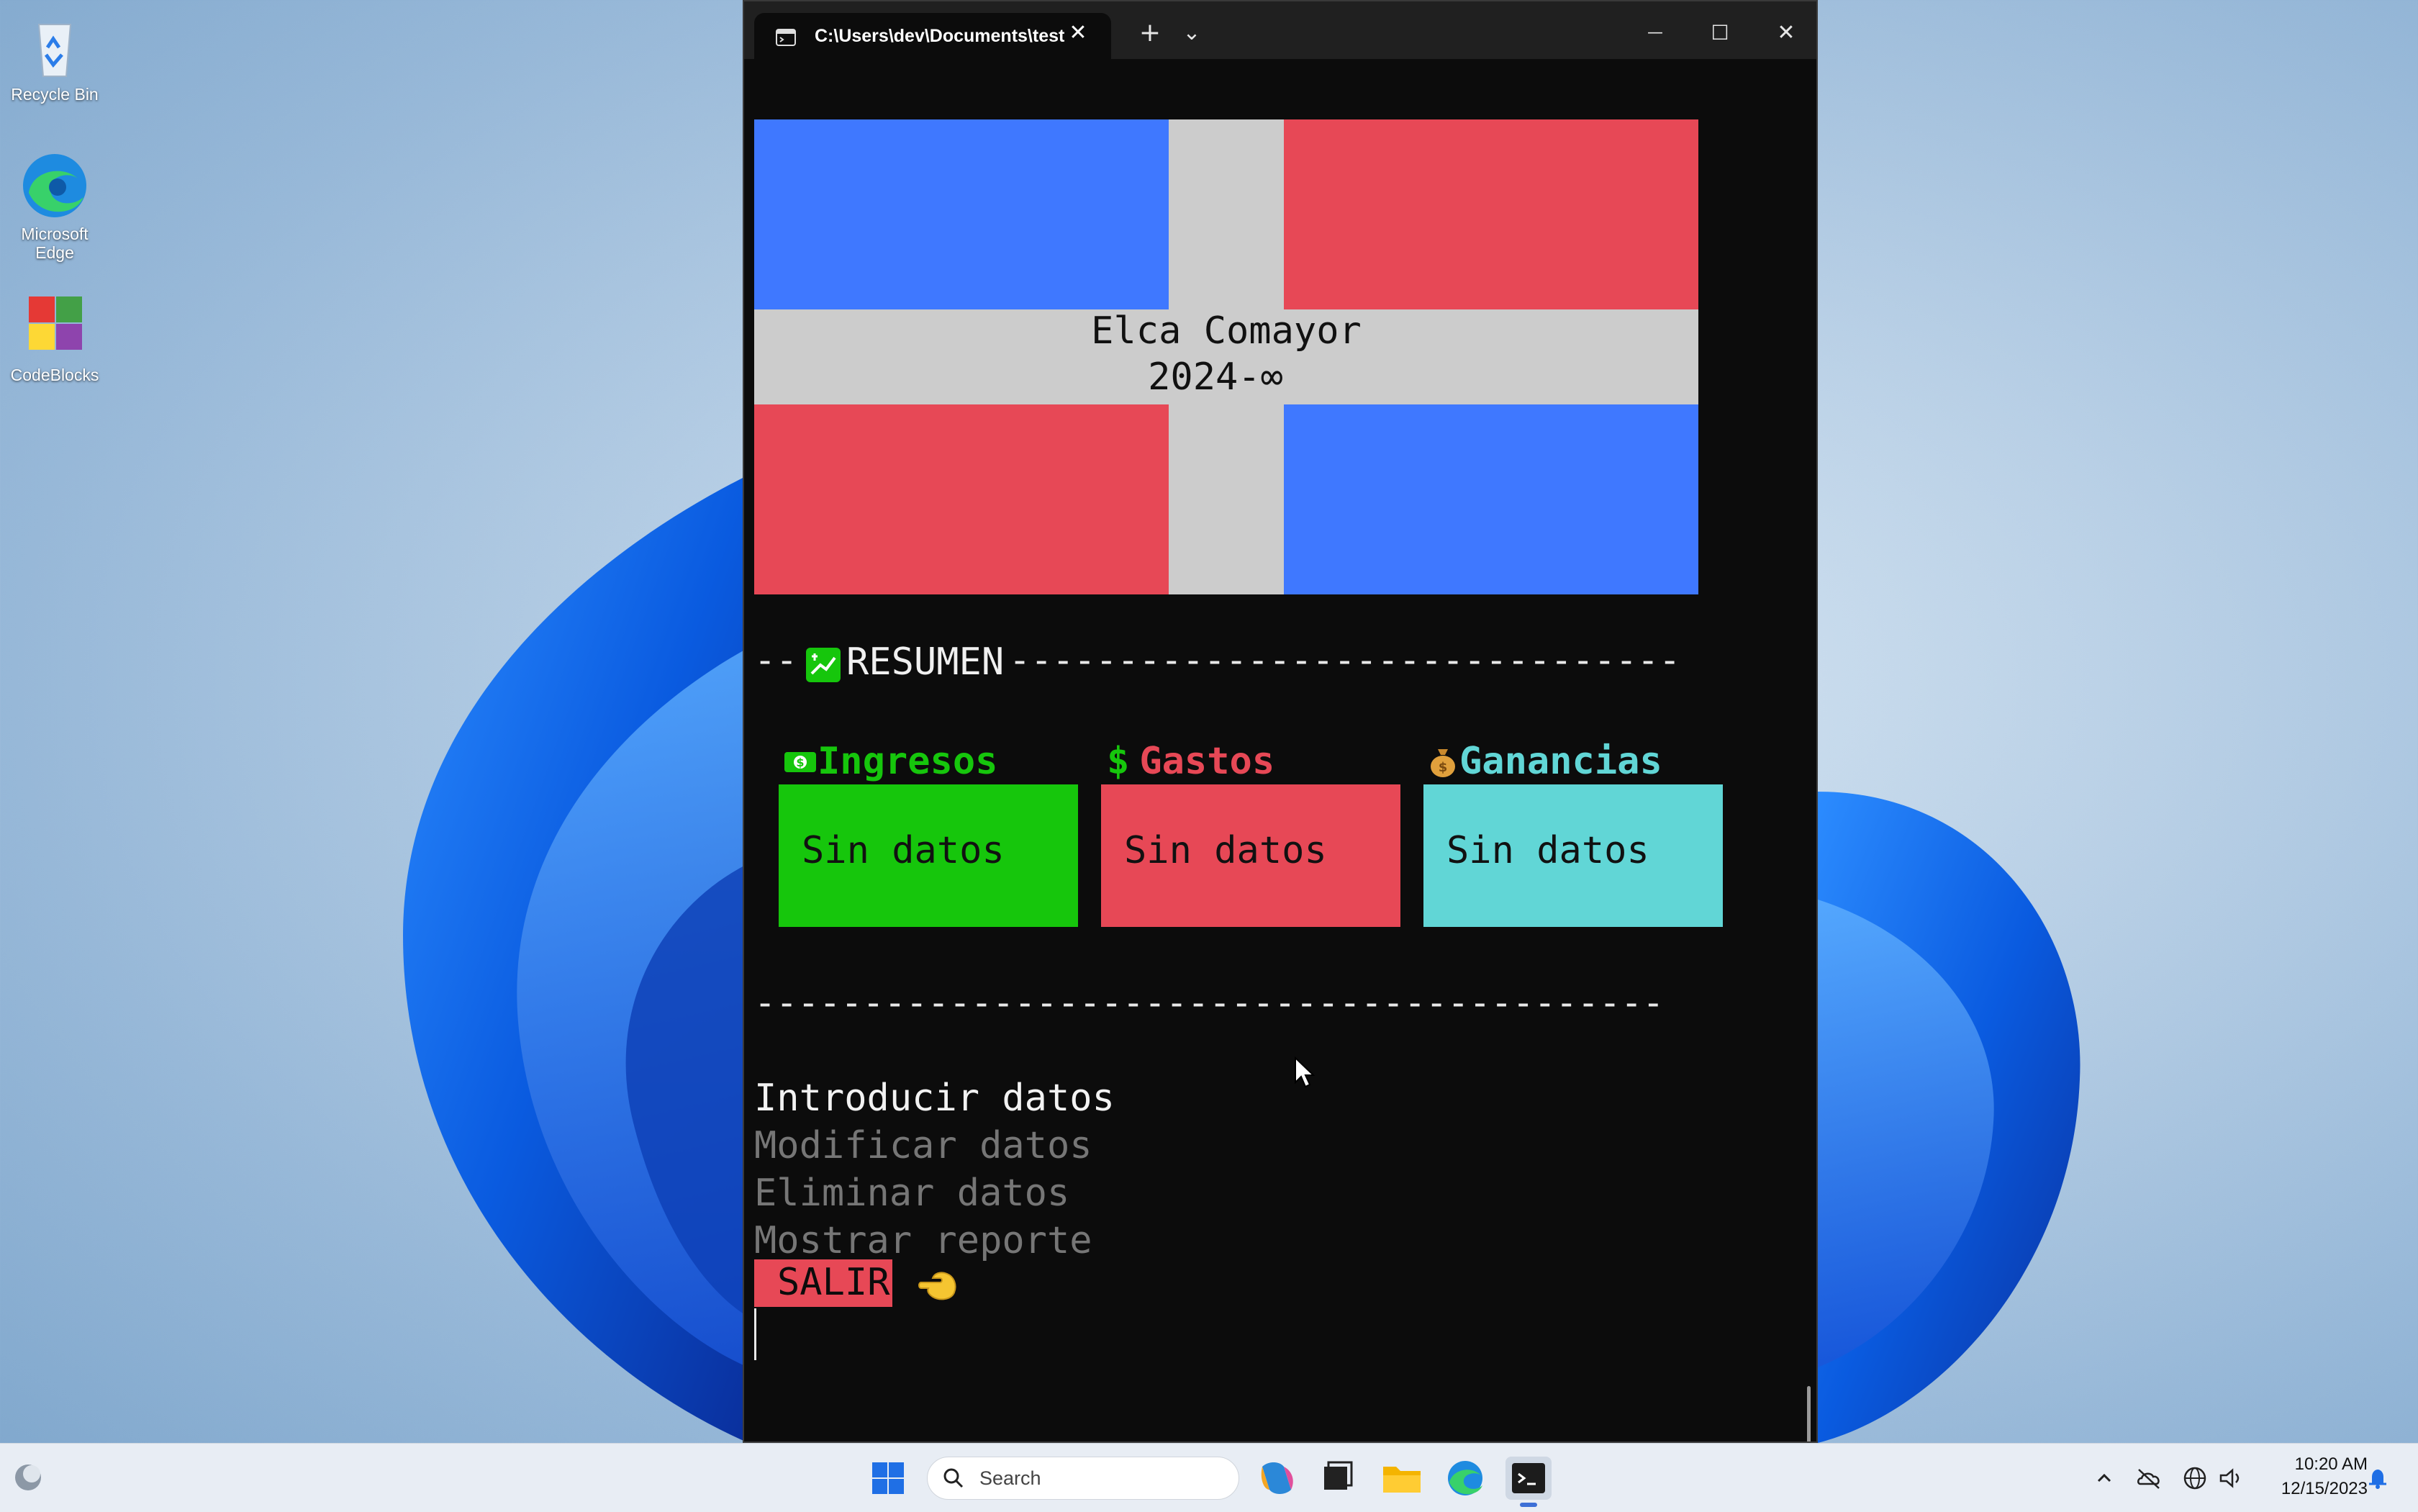  I want to click on flag-title-name: Elca Comayor, so click(1226, 331).